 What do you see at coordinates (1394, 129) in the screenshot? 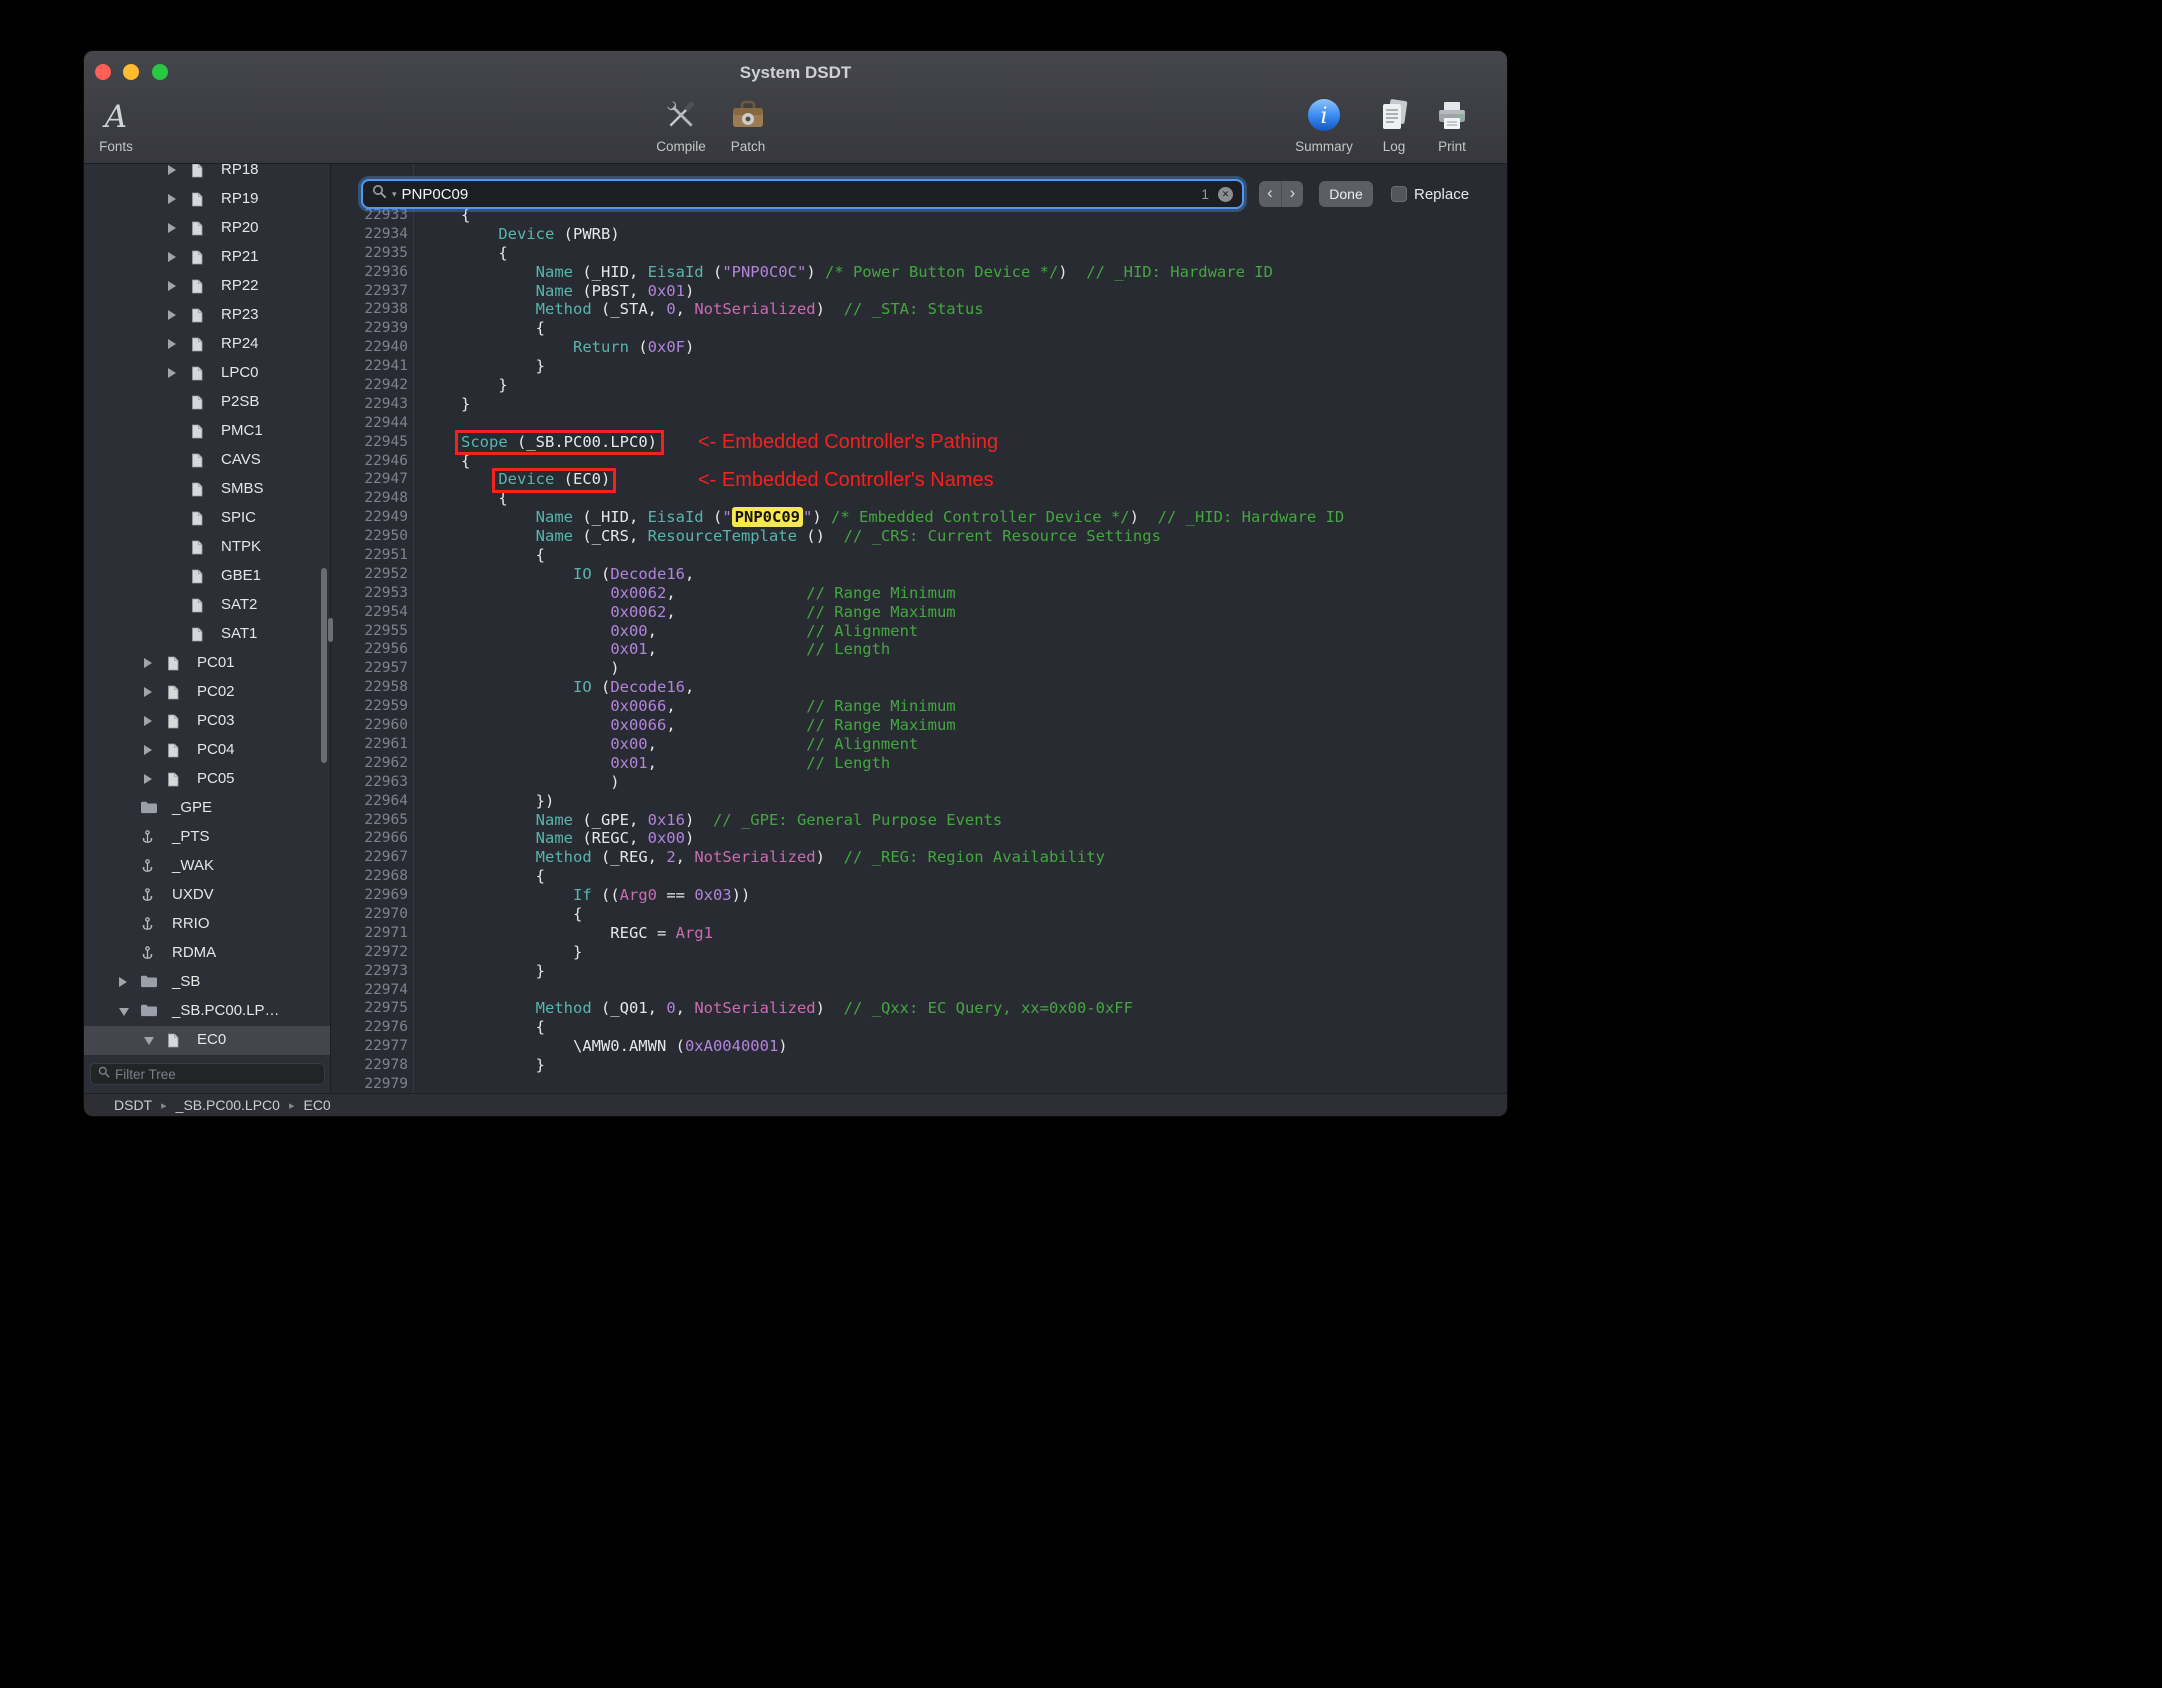
I see `toolbar-log-button: Log` at bounding box center [1394, 129].